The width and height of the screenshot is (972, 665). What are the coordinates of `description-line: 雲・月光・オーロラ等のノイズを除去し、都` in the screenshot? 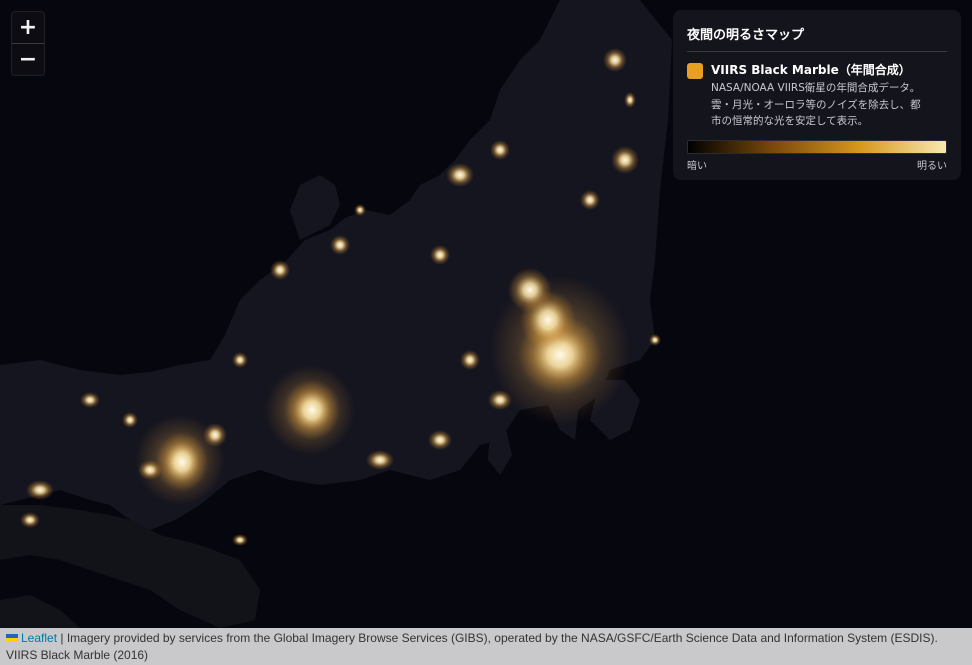 It's located at (816, 104).